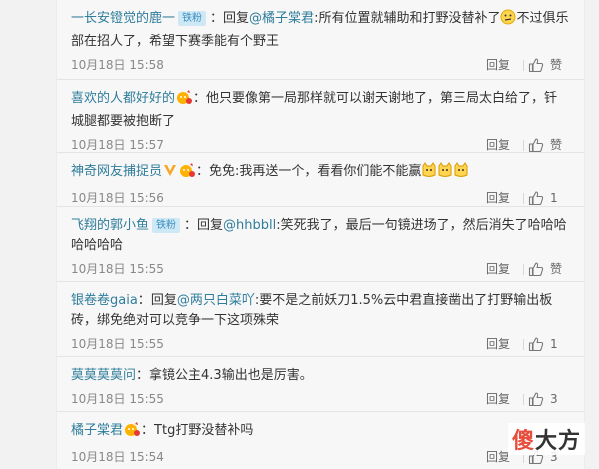 This screenshot has height=469, width=599. I want to click on comment-username: 银卷卷gaia, so click(104, 300).